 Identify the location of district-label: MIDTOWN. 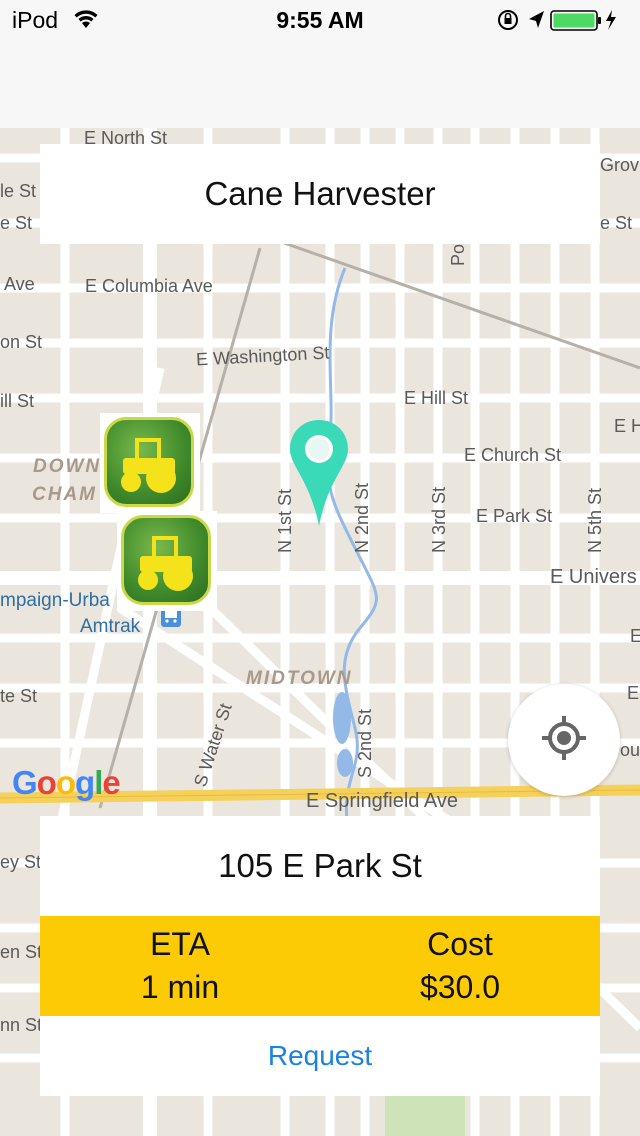
(299, 678).